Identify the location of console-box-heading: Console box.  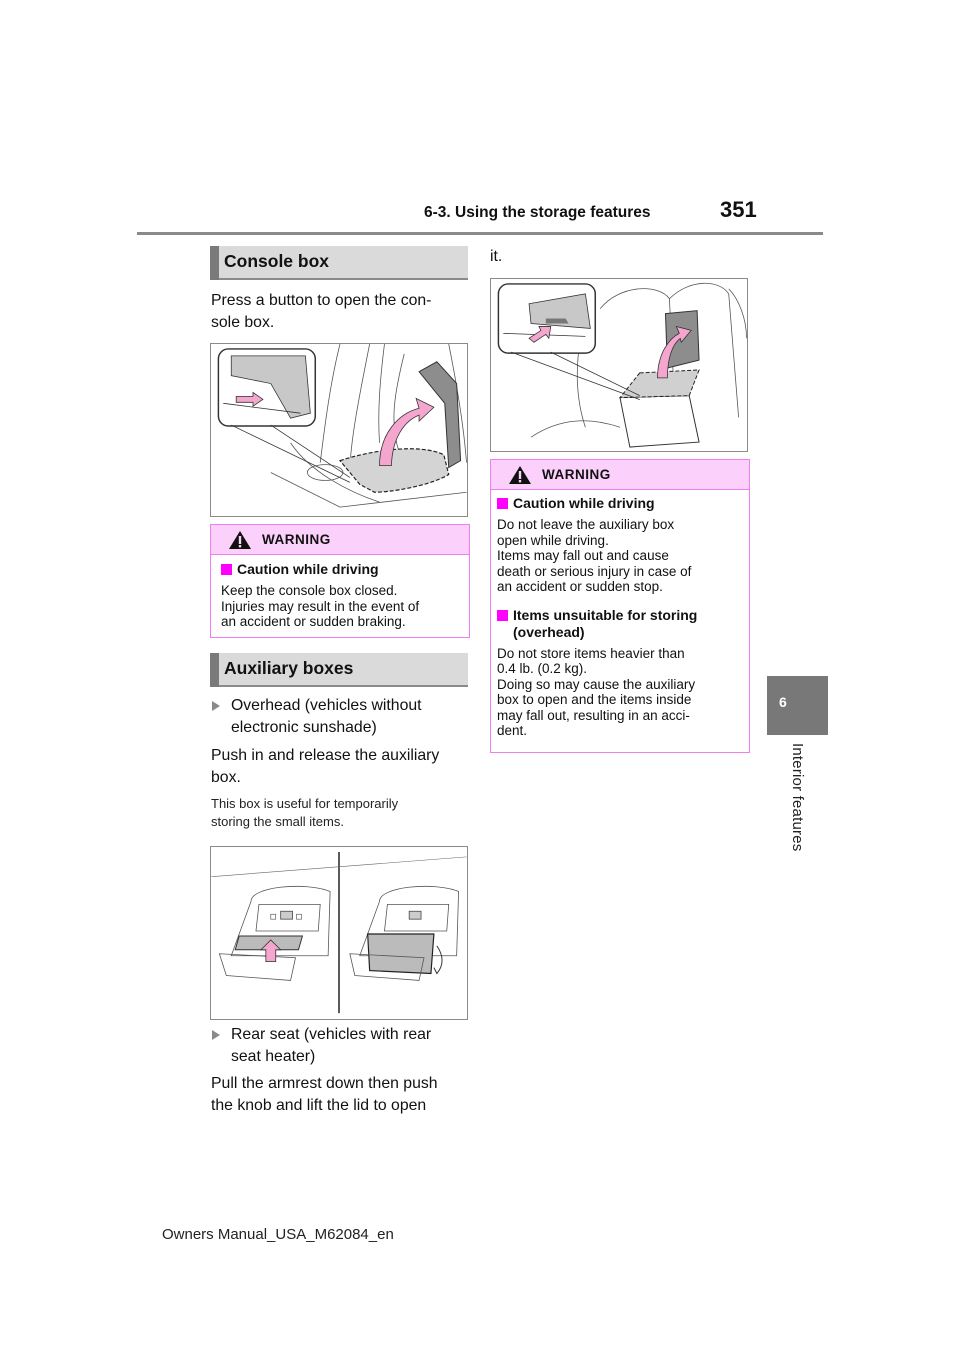
(339, 263).